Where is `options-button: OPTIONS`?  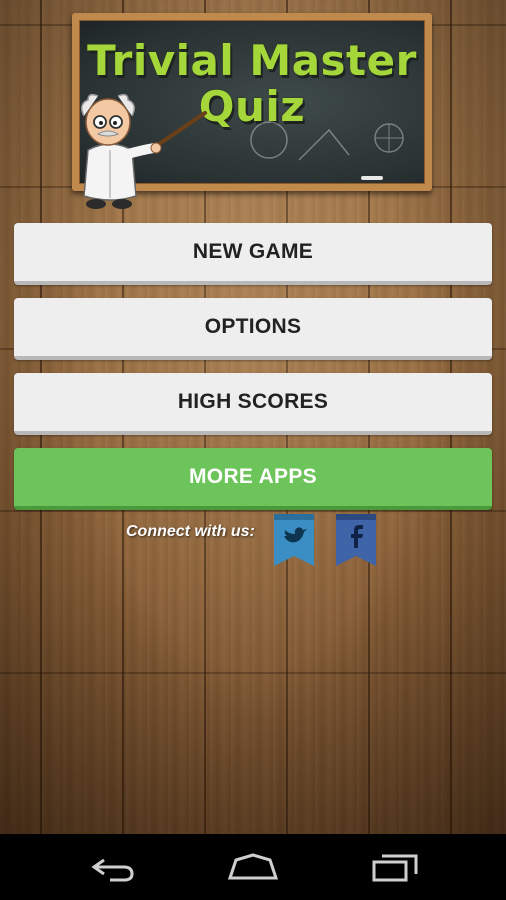
options-button: OPTIONS is located at coordinates (253, 329).